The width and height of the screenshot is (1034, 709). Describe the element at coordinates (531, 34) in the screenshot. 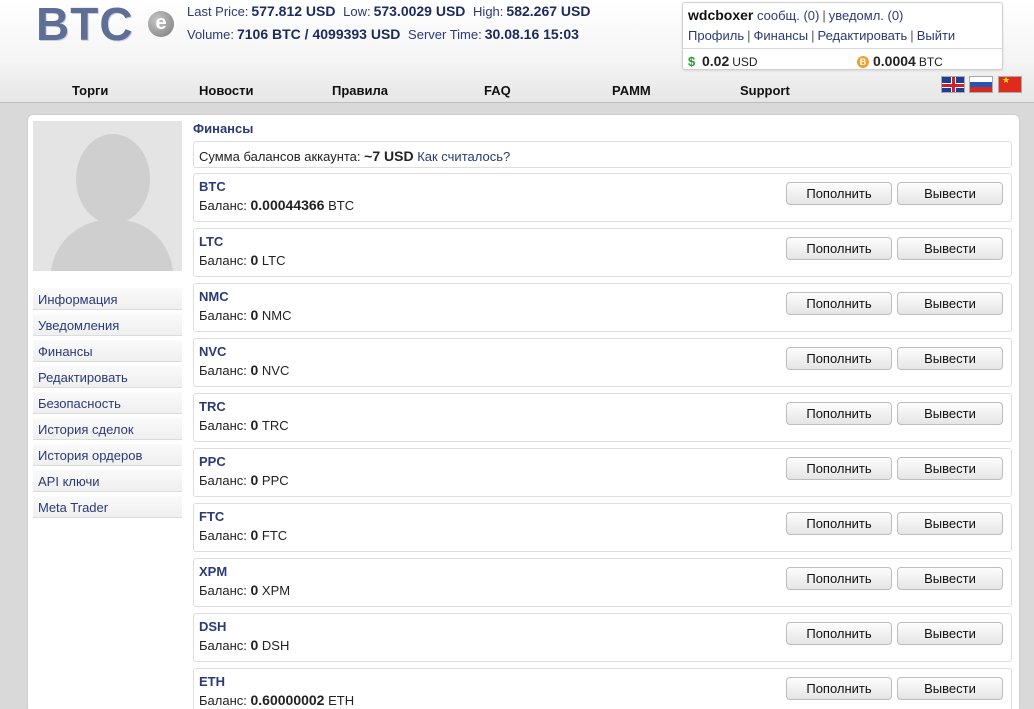

I see `server-time-value: 30.08.16 15:03` at that location.